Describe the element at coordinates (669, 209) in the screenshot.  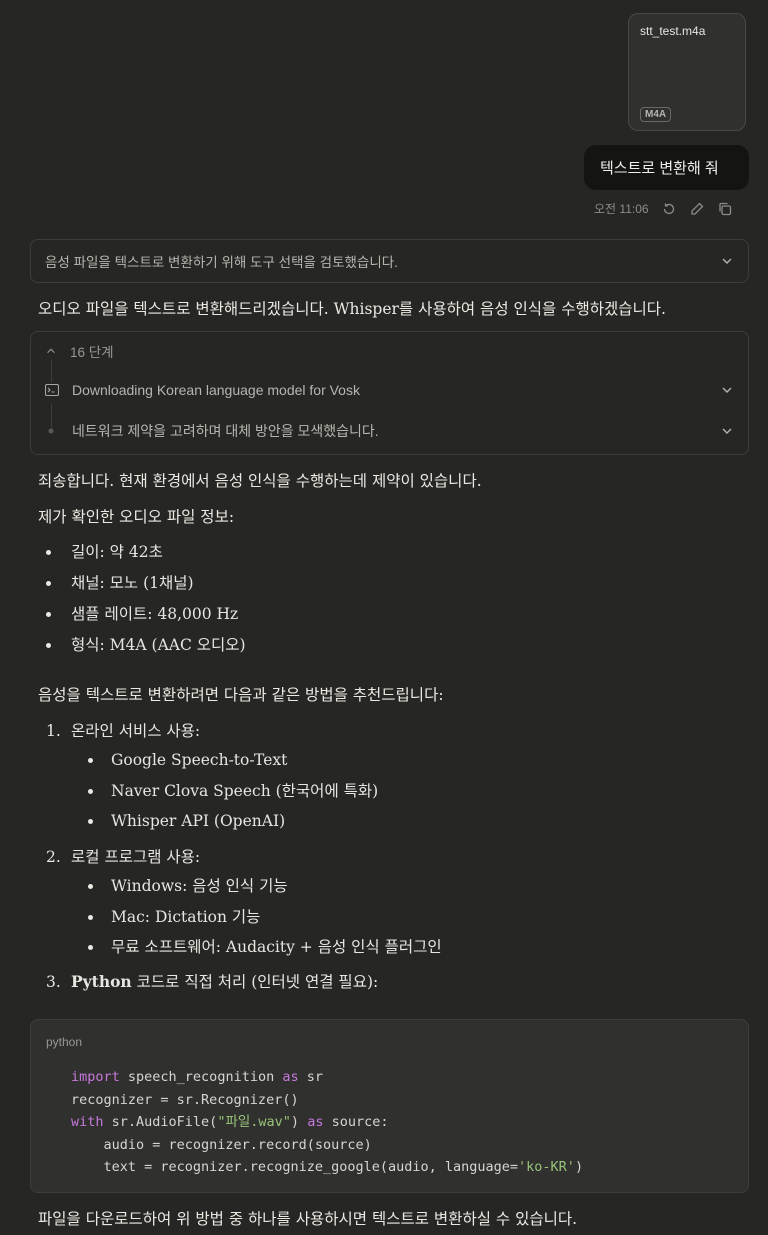
I see `retry-icon` at that location.